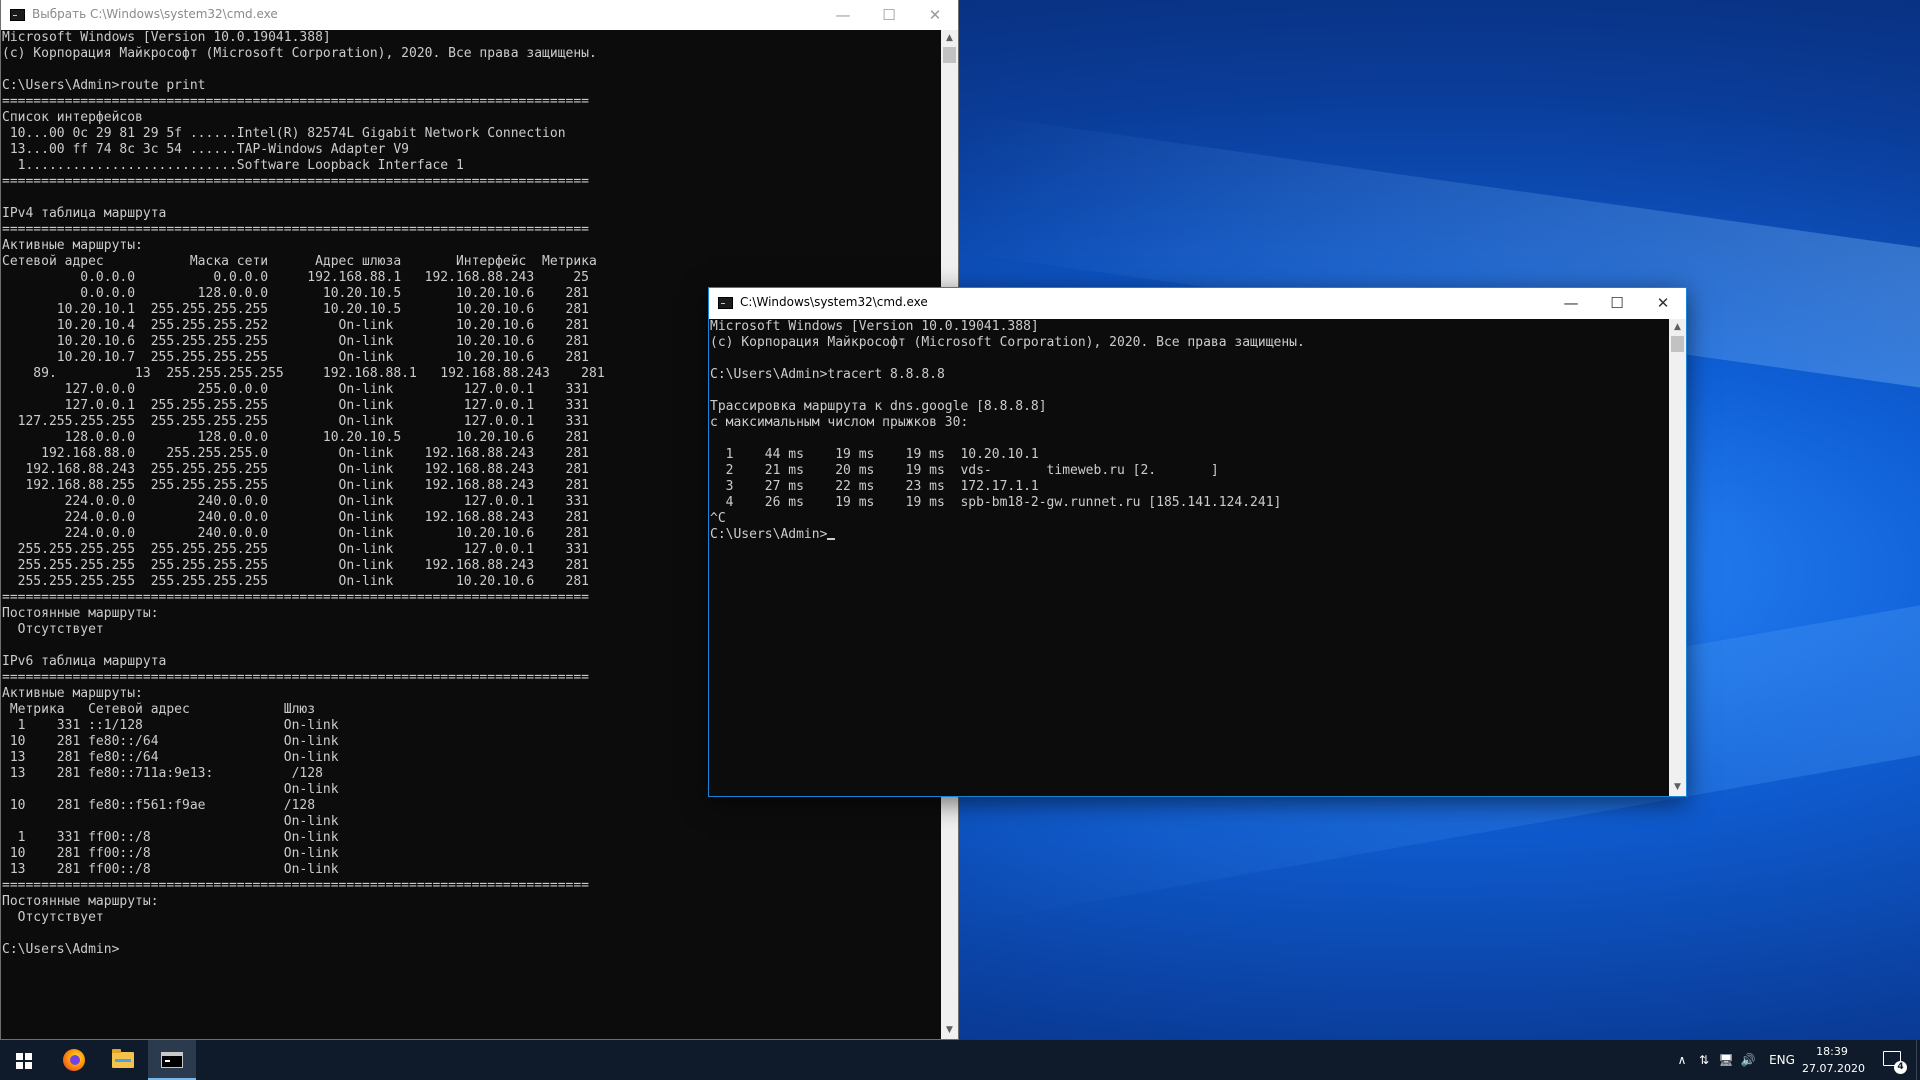 This screenshot has width=1920, height=1080. I want to click on window-title: C:\Windows\system32\cmd.exe, so click(834, 302).